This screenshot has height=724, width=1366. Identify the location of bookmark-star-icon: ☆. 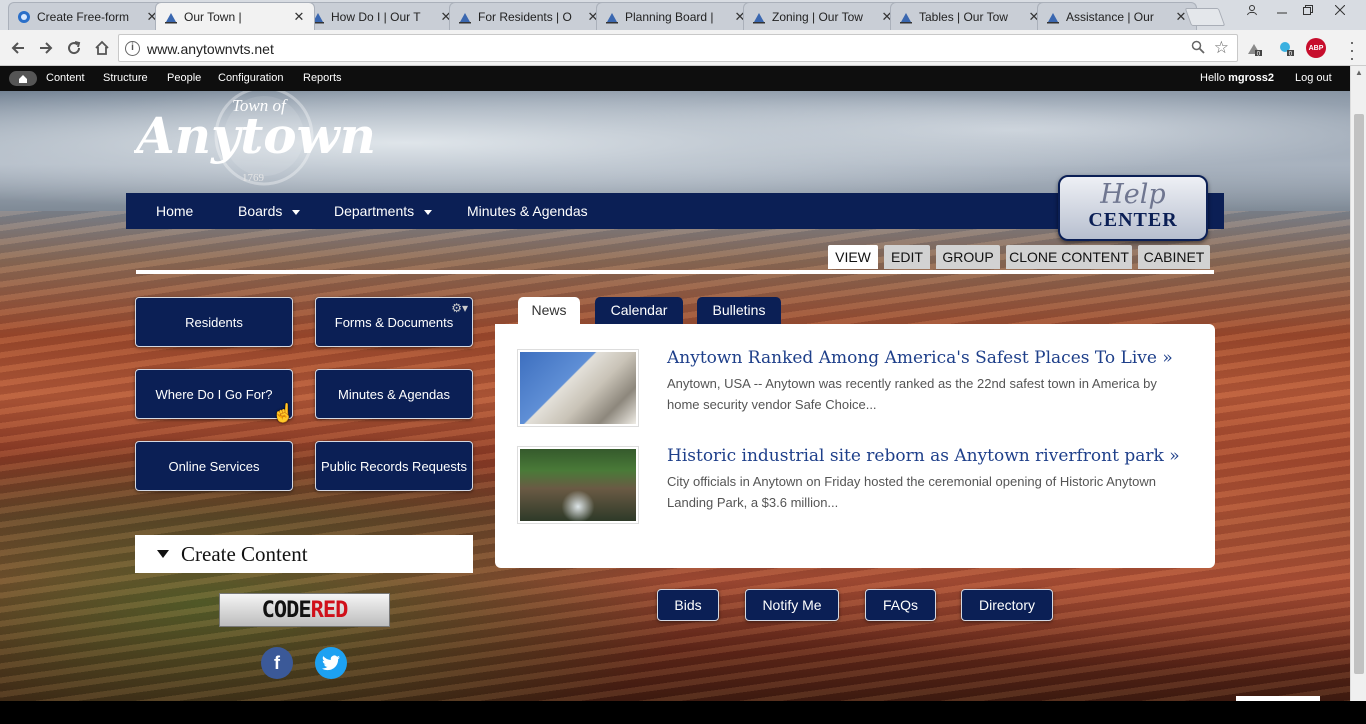
(1221, 48).